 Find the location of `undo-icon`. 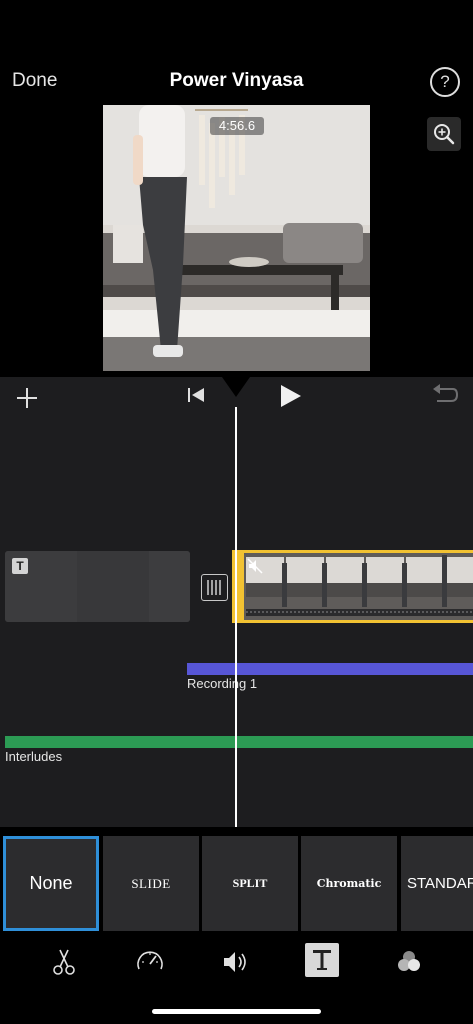

undo-icon is located at coordinates (446, 393).